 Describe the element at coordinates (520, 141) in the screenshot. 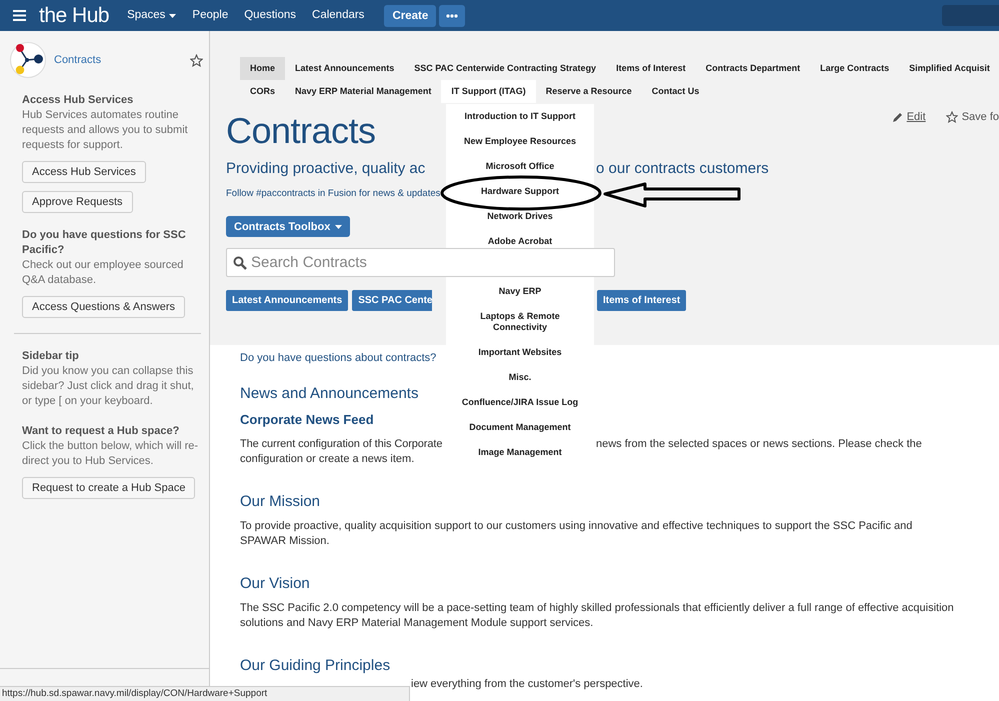

I see `menu-item: New Employee Resources` at that location.